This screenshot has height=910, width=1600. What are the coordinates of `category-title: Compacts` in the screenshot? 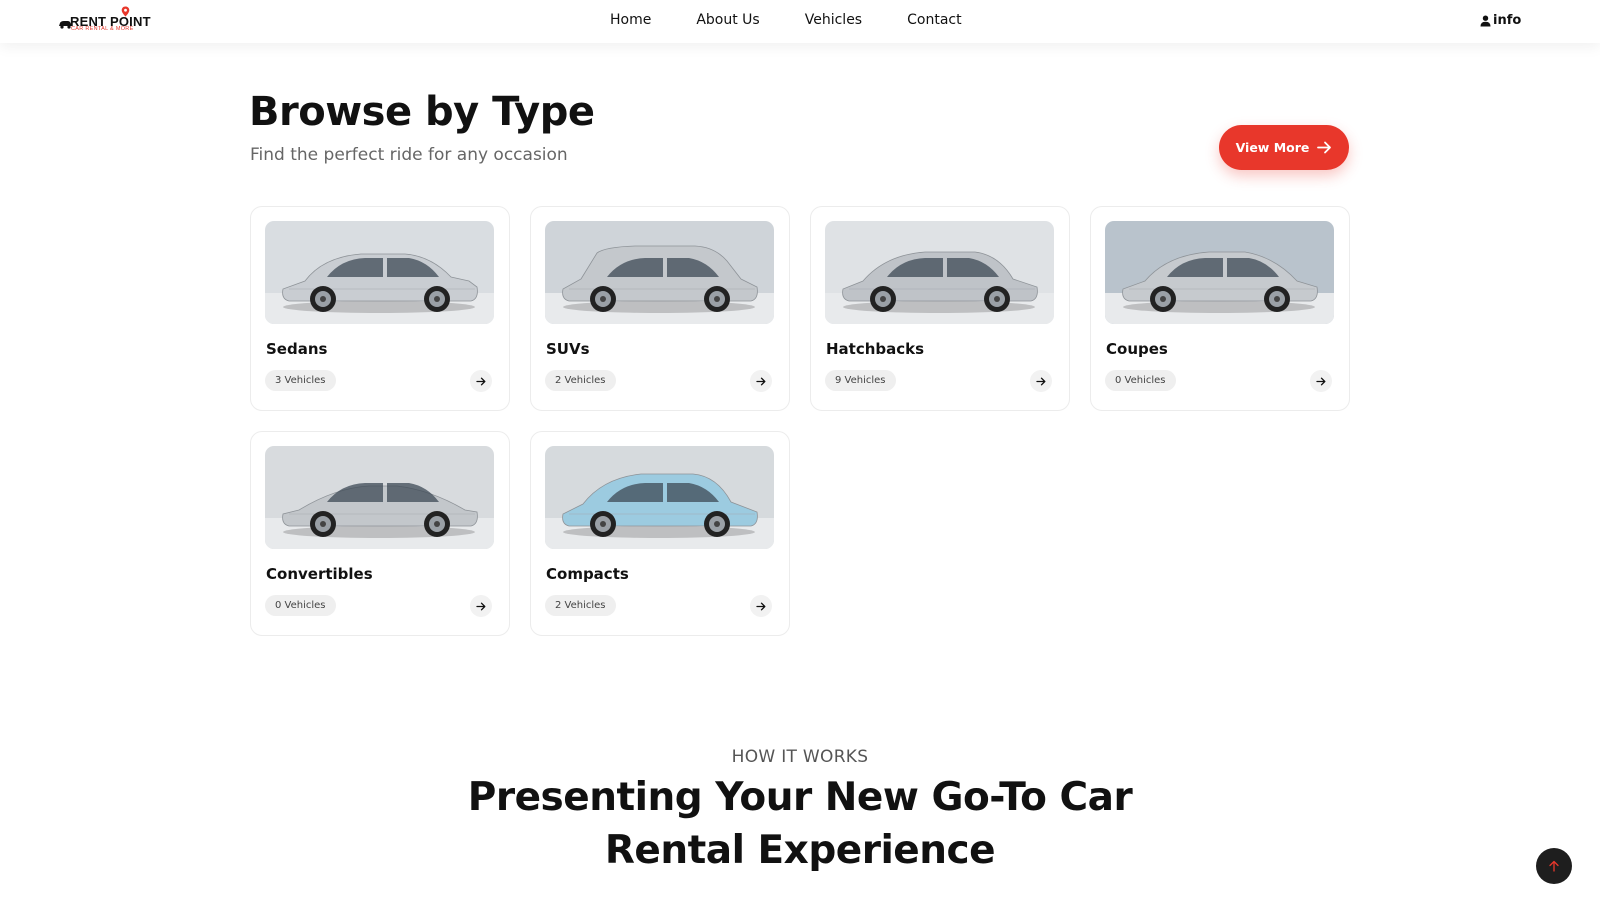 It's located at (587, 574).